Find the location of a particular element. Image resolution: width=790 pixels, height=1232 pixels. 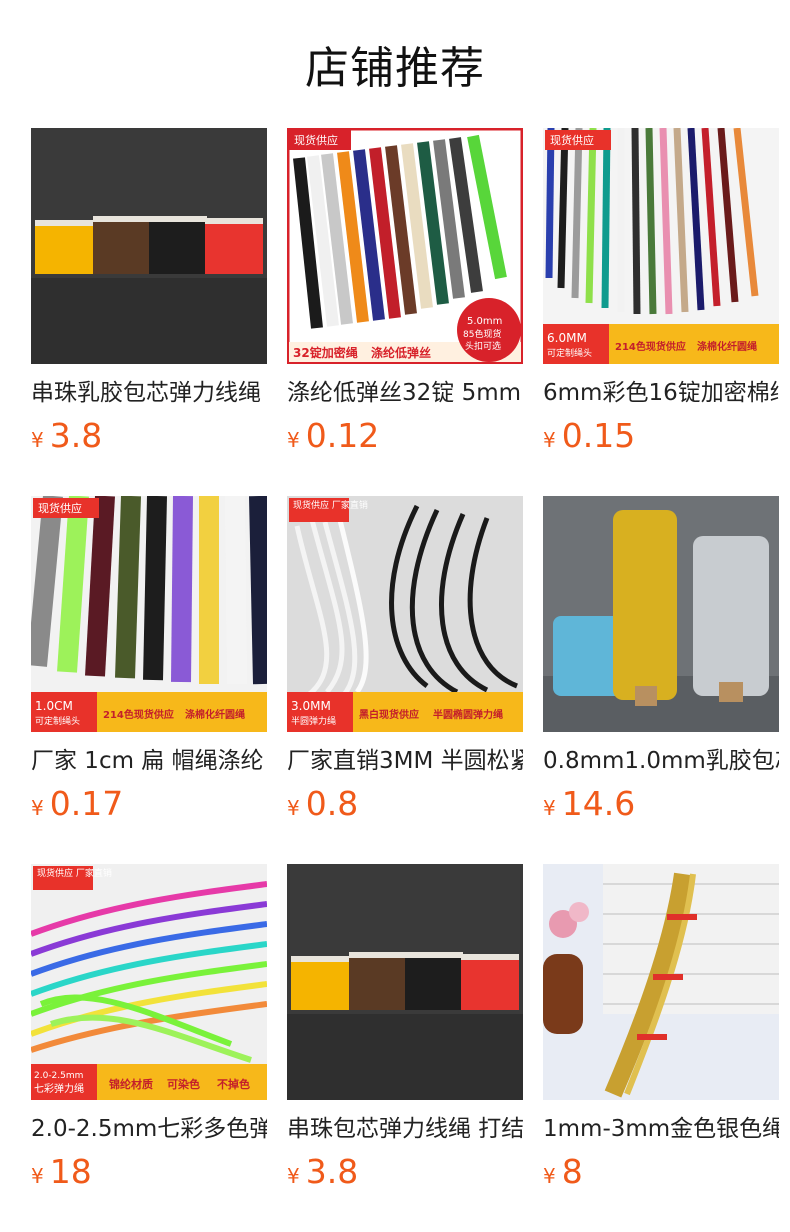

flat-shoelaces-image: 现货供应 32锭加密绳 涤纶低弹丝 5.0mm 85色现货 头扣可选 is located at coordinates (405, 246).